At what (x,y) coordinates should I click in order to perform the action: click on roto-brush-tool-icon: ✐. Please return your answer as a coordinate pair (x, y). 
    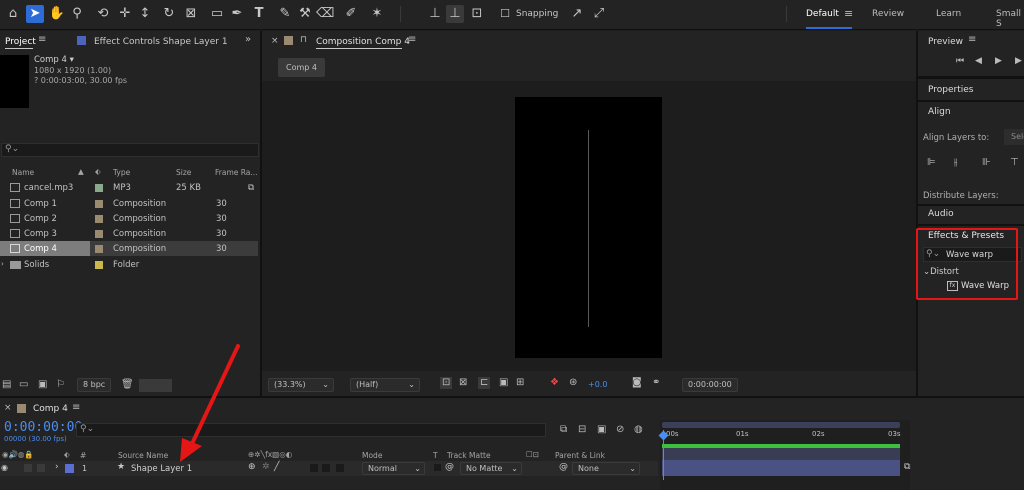
    Looking at the image, I should click on (351, 14).